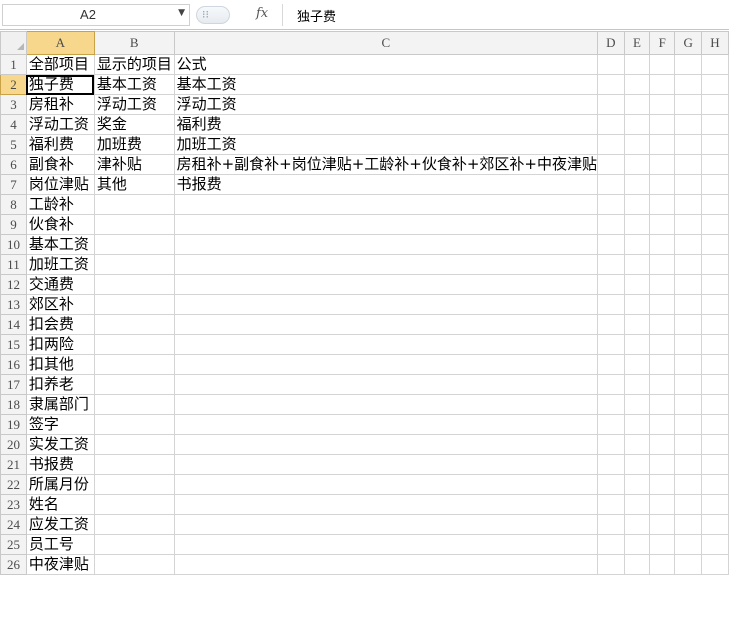  What do you see at coordinates (181, 13) in the screenshot?
I see `chevron-down-icon: ▼` at bounding box center [181, 13].